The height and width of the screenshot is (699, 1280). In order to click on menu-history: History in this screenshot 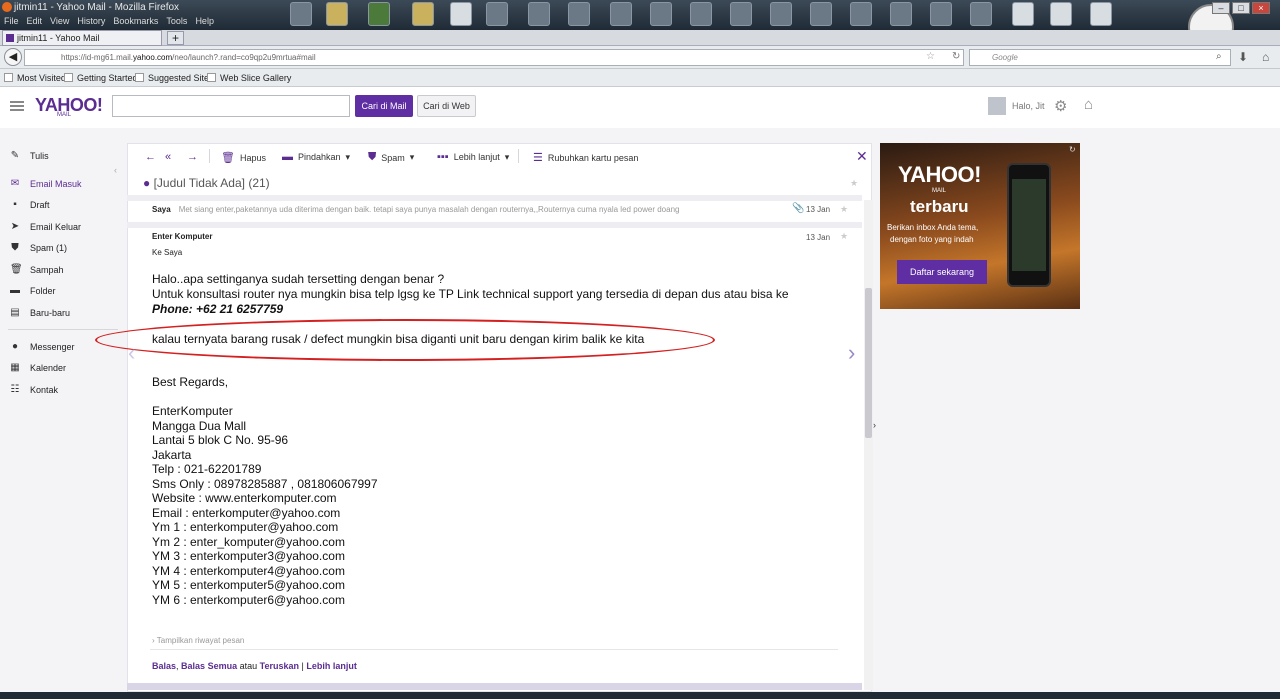, I will do `click(91, 21)`.